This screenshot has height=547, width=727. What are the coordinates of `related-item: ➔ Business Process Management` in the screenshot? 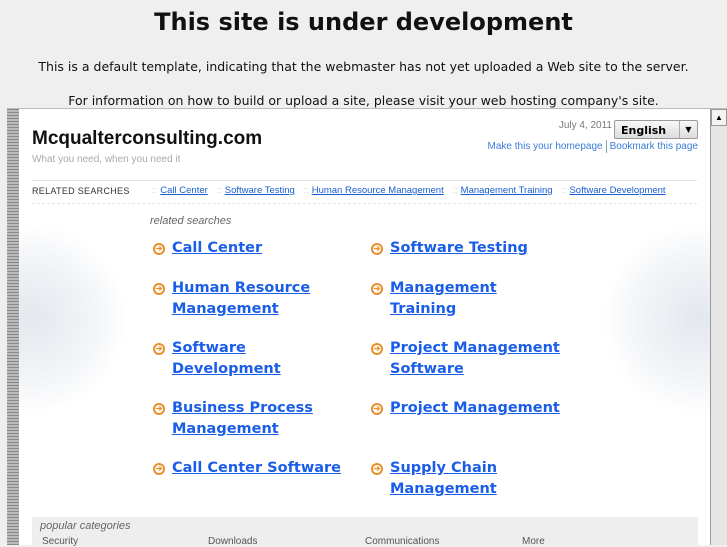 It's located at (253, 419).